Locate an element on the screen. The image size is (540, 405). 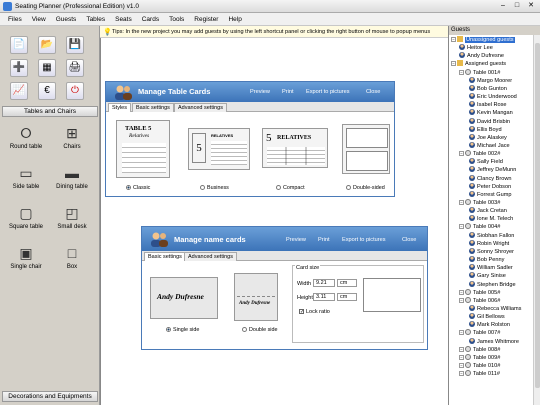
side-table-tool: ▭ Side table is located at coordinates (26, 179).